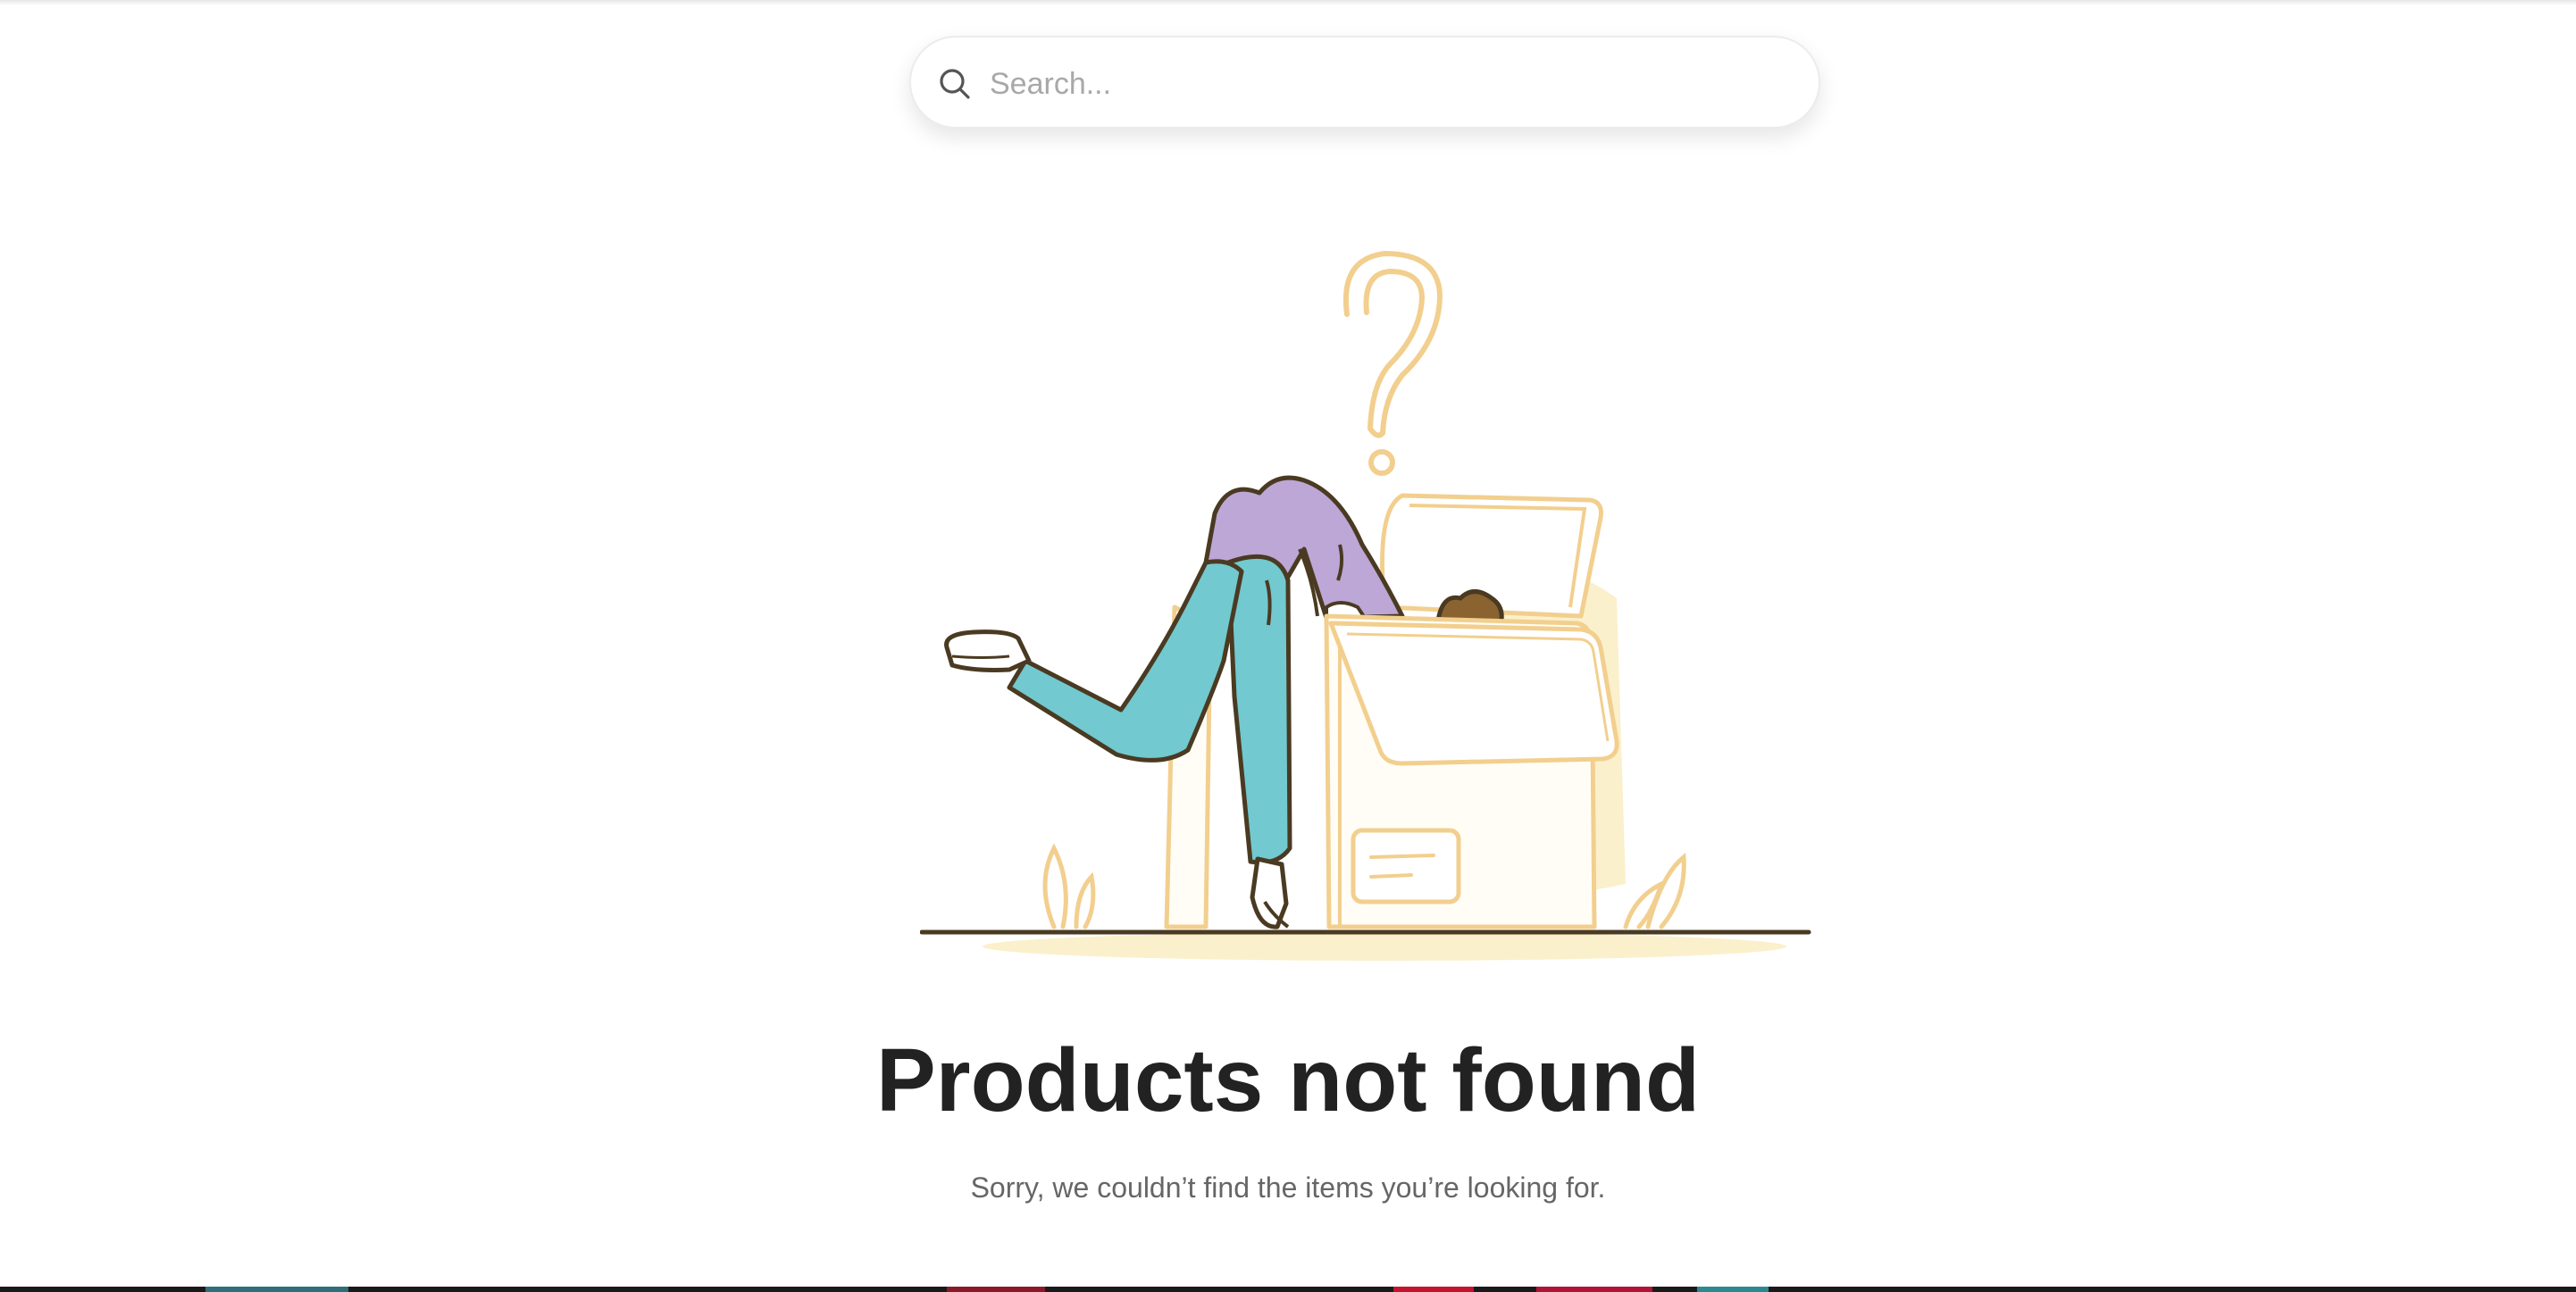 This screenshot has height=1292, width=2576. I want to click on top-bar-shadow, so click(1288, 2).